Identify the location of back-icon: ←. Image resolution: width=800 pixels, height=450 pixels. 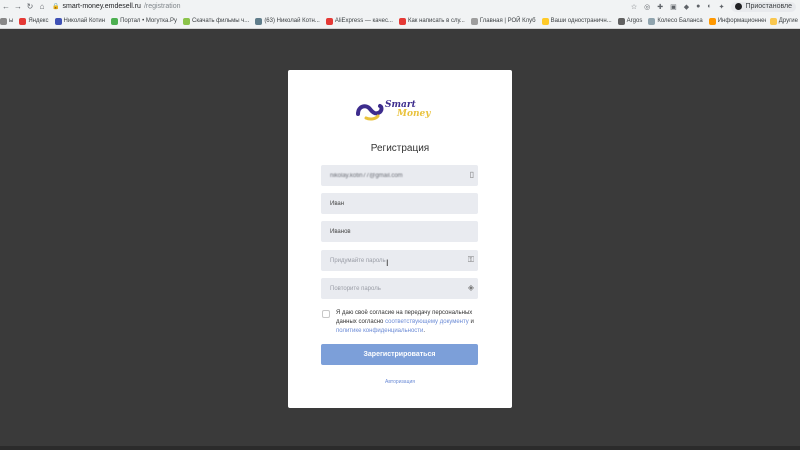
(6, 6).